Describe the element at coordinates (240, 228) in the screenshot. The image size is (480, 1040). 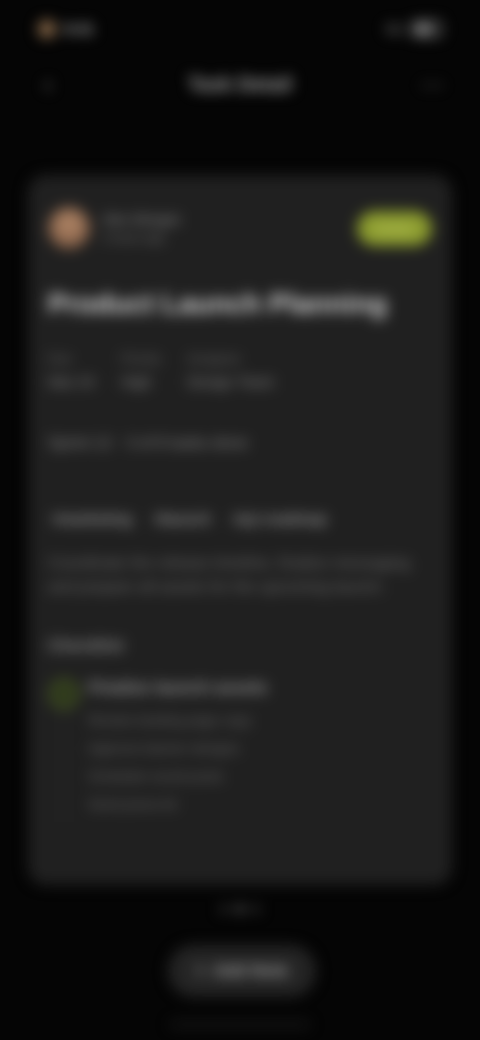
I see `card-header: Alex Morgan 2 hours ago Active` at that location.